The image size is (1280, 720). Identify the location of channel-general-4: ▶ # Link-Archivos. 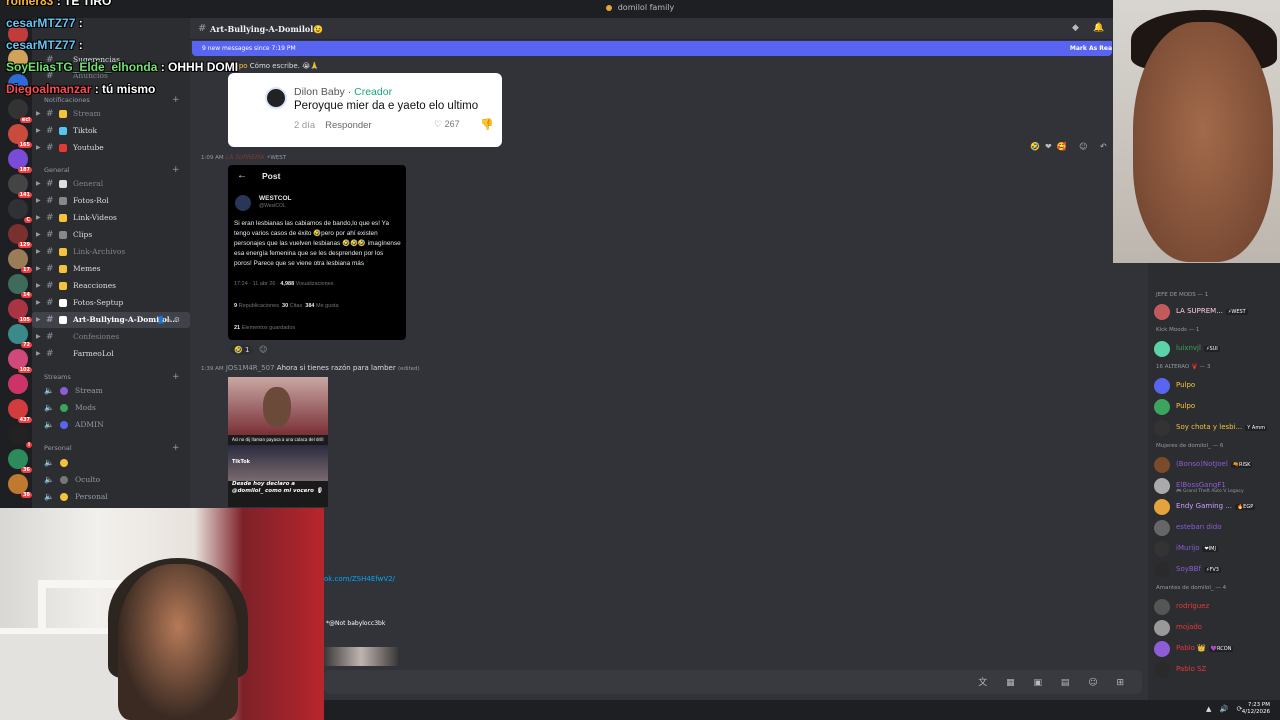
(111, 252).